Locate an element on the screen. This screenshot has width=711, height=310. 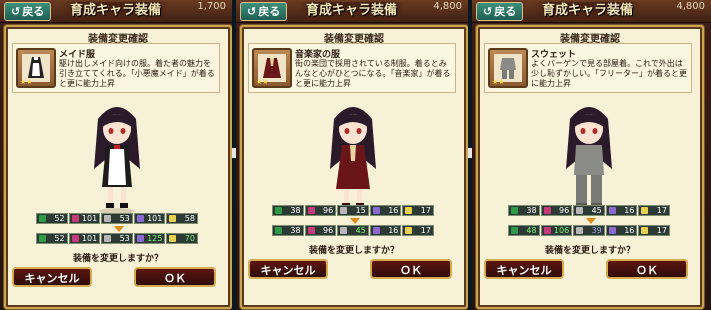
top-bar: ↺ 戻る 育成キャラ装備 1,700 is located at coordinates (116, 11).